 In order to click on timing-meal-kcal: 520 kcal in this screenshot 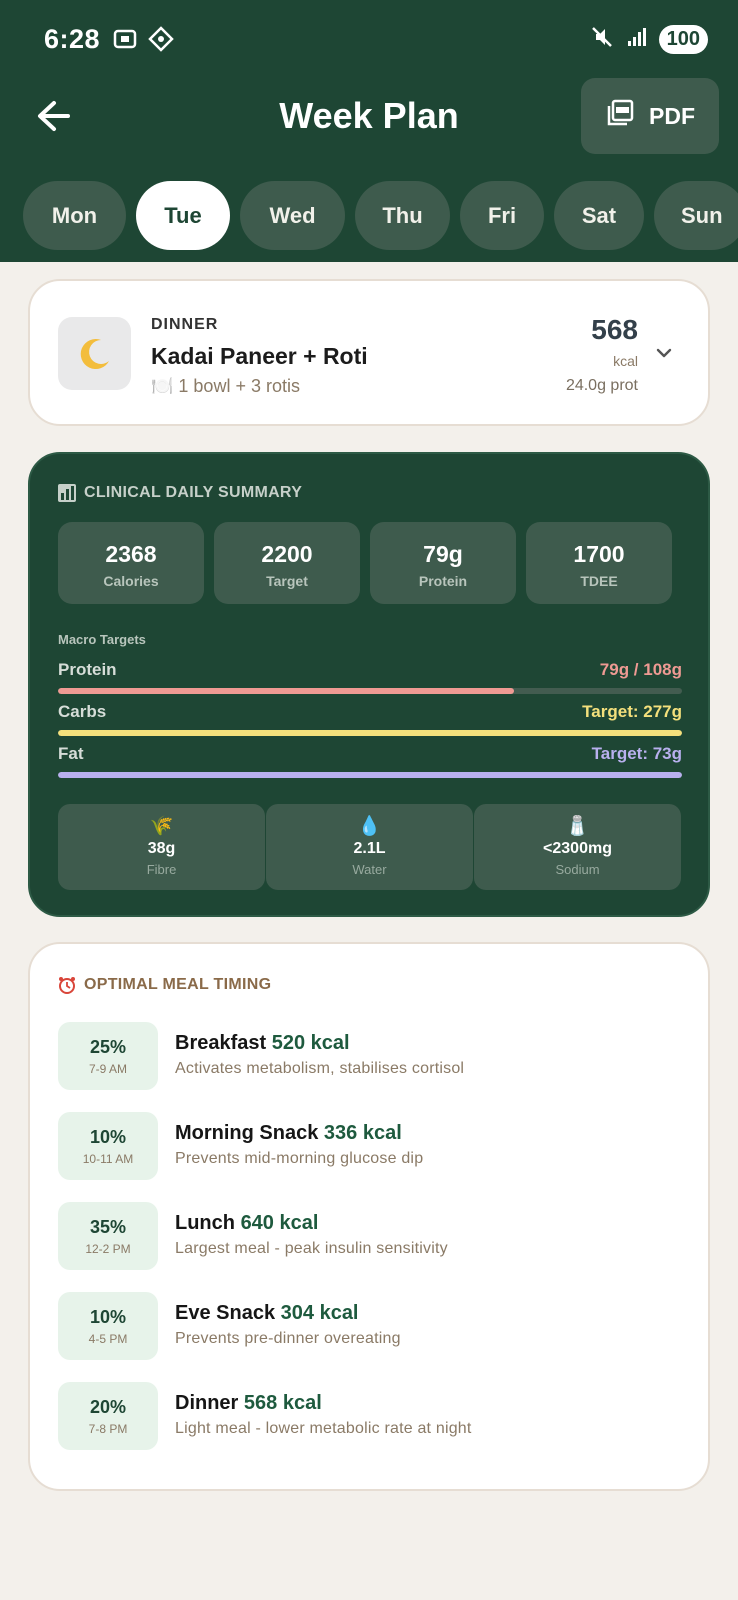, I will do `click(310, 1043)`.